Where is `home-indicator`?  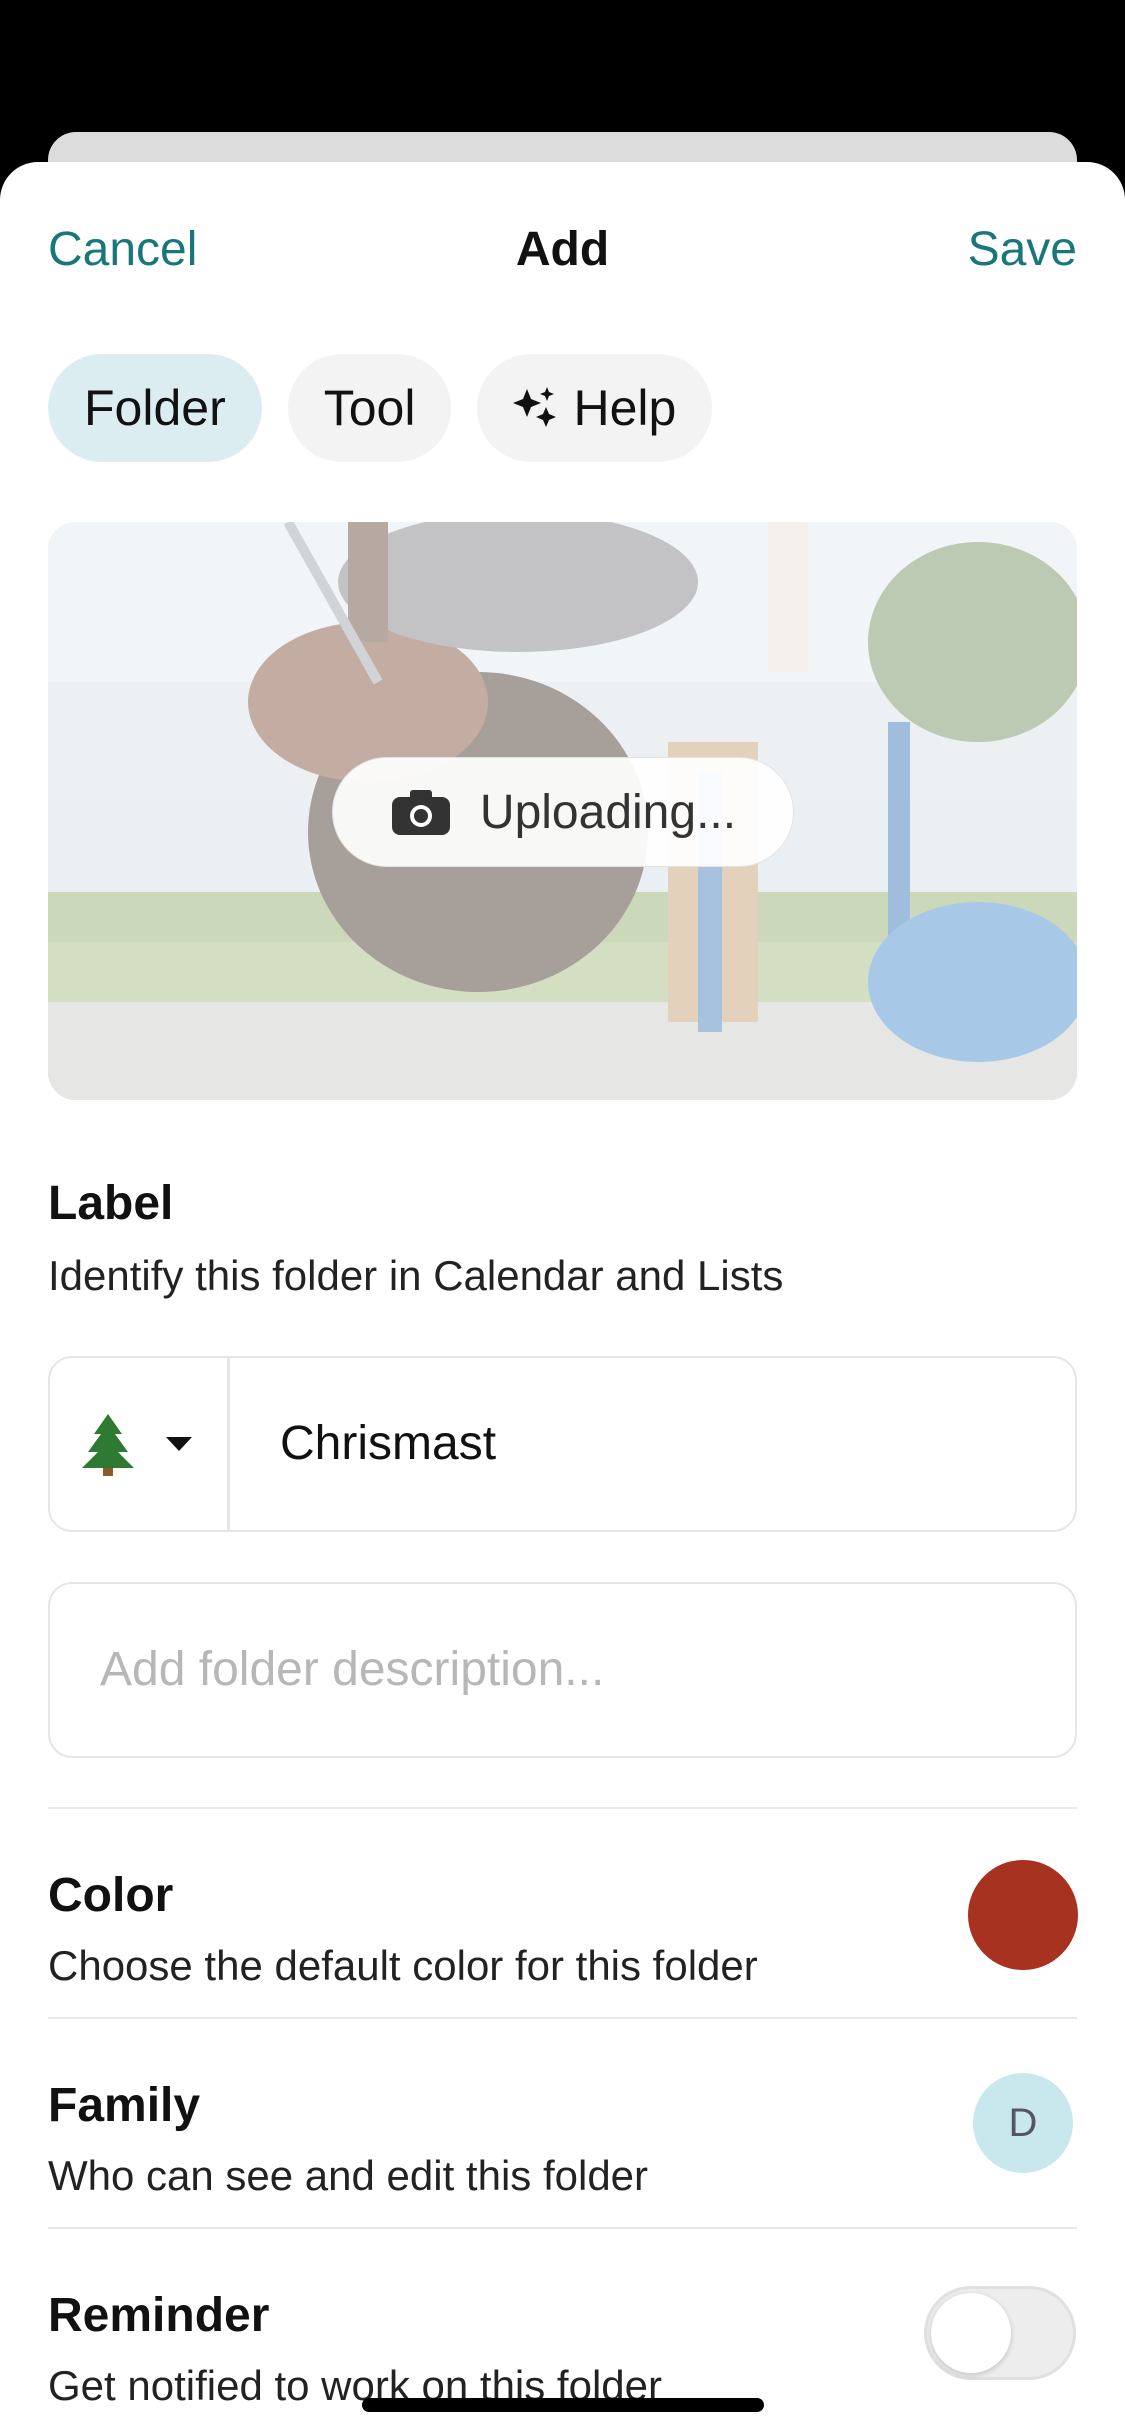 home-indicator is located at coordinates (563, 2405).